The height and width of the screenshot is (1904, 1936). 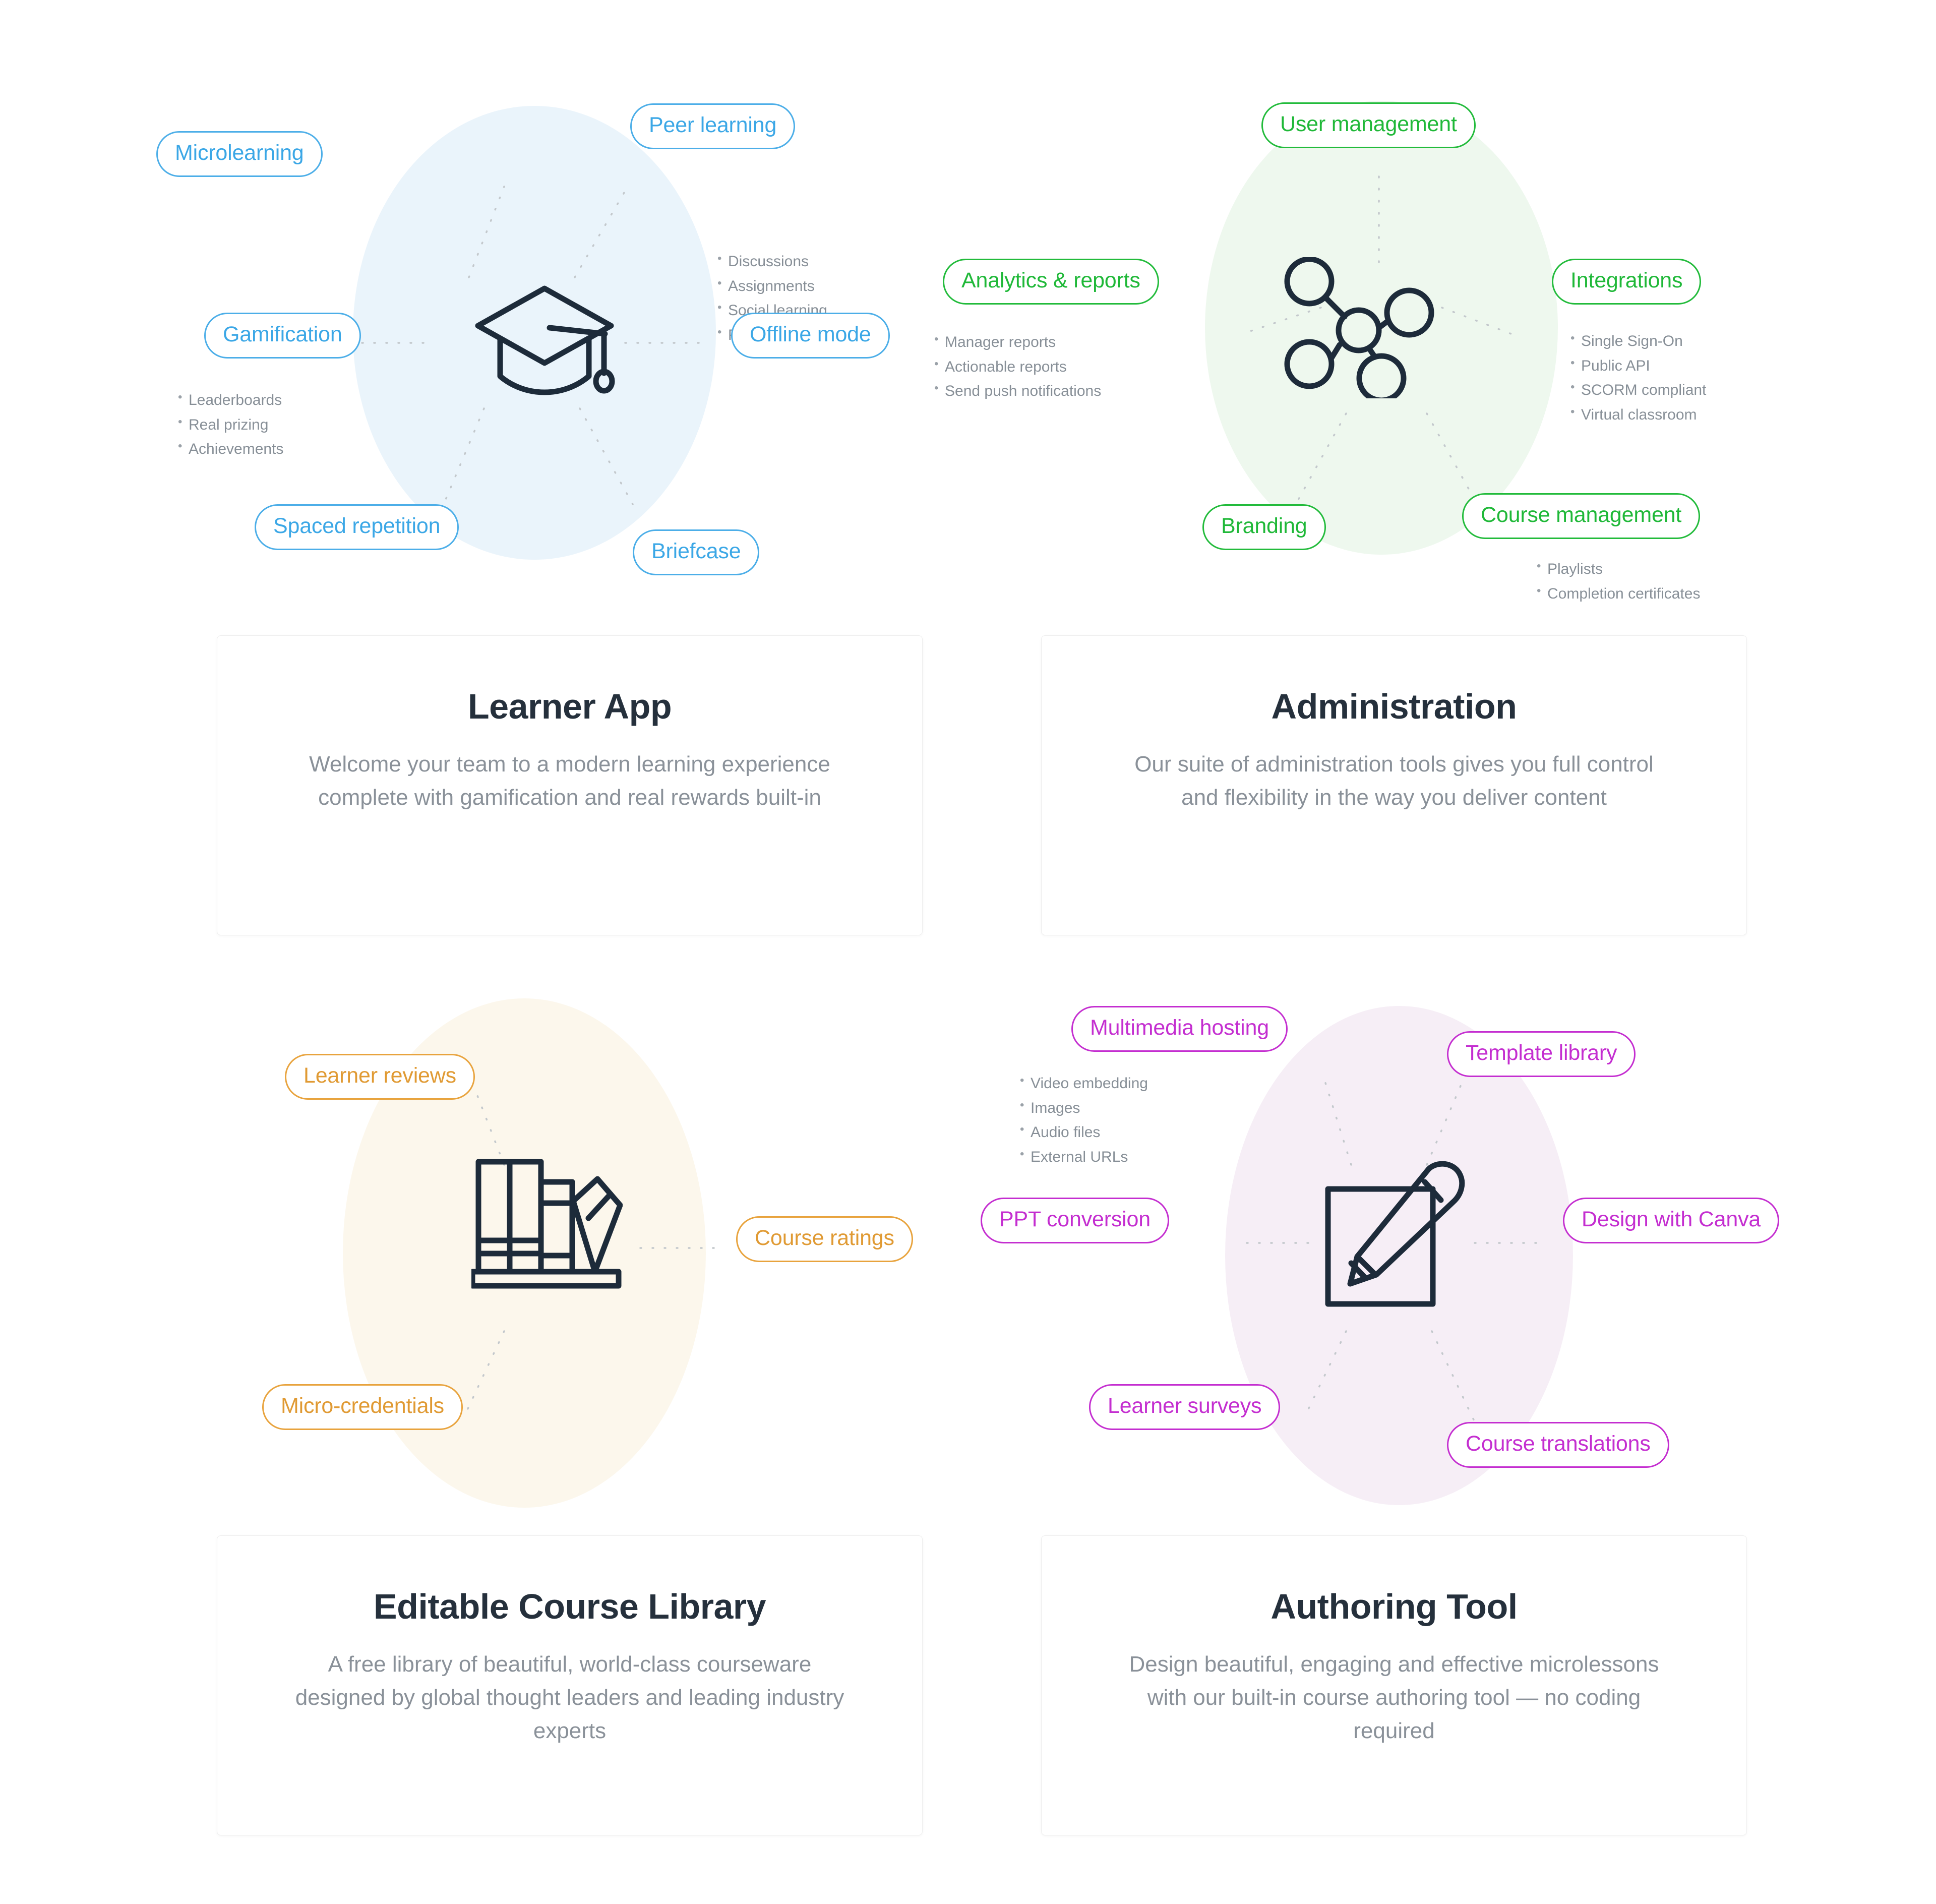 I want to click on bullet-item: SCORM compliant, so click(x=1637, y=390).